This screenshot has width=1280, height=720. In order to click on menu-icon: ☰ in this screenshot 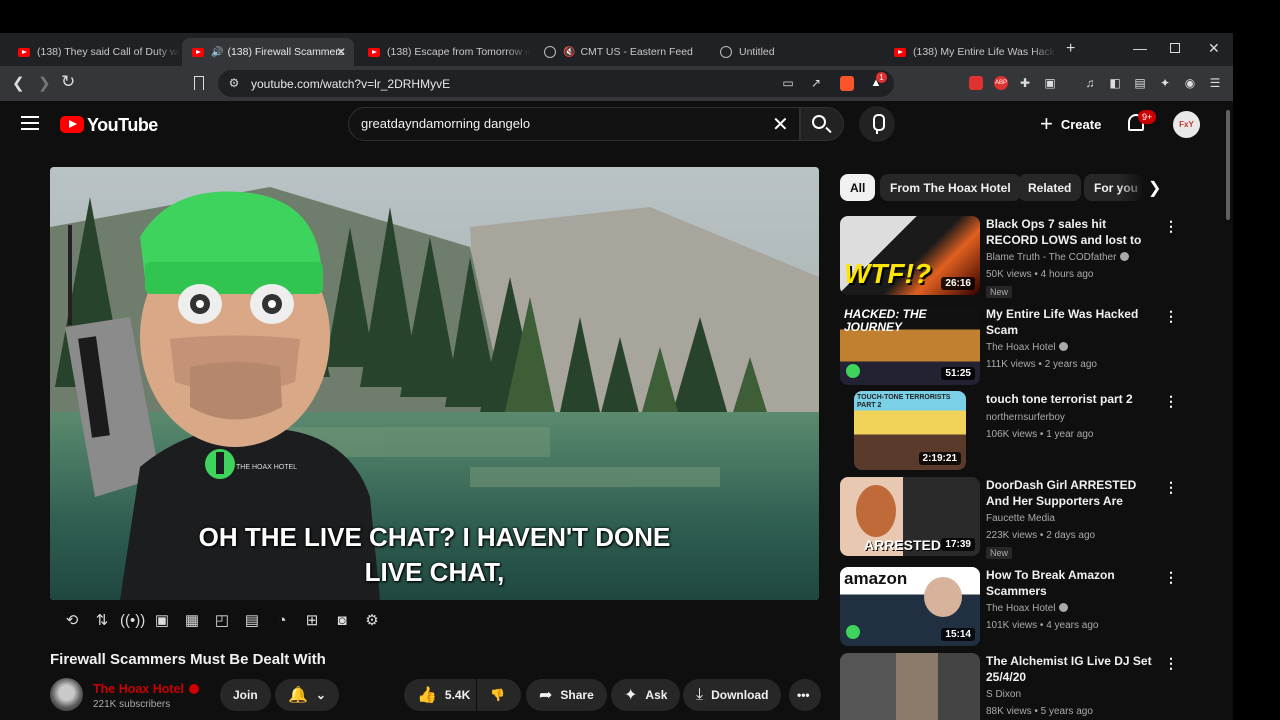, I will do `click(1215, 83)`.